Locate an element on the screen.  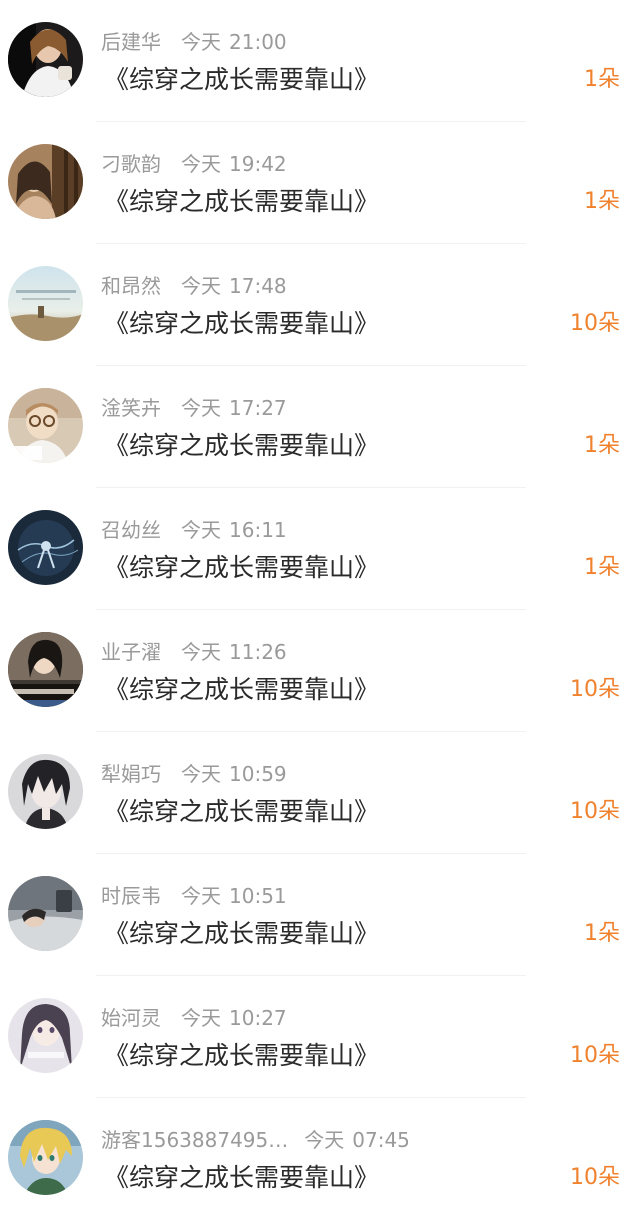
record-meta: 和昂然 今天 17:48 is located at coordinates (194, 286).